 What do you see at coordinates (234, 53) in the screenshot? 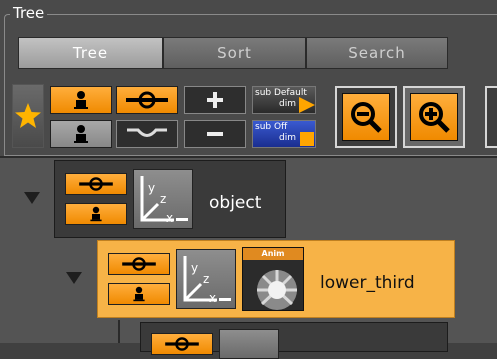
I see `tab-sort: Sort` at bounding box center [234, 53].